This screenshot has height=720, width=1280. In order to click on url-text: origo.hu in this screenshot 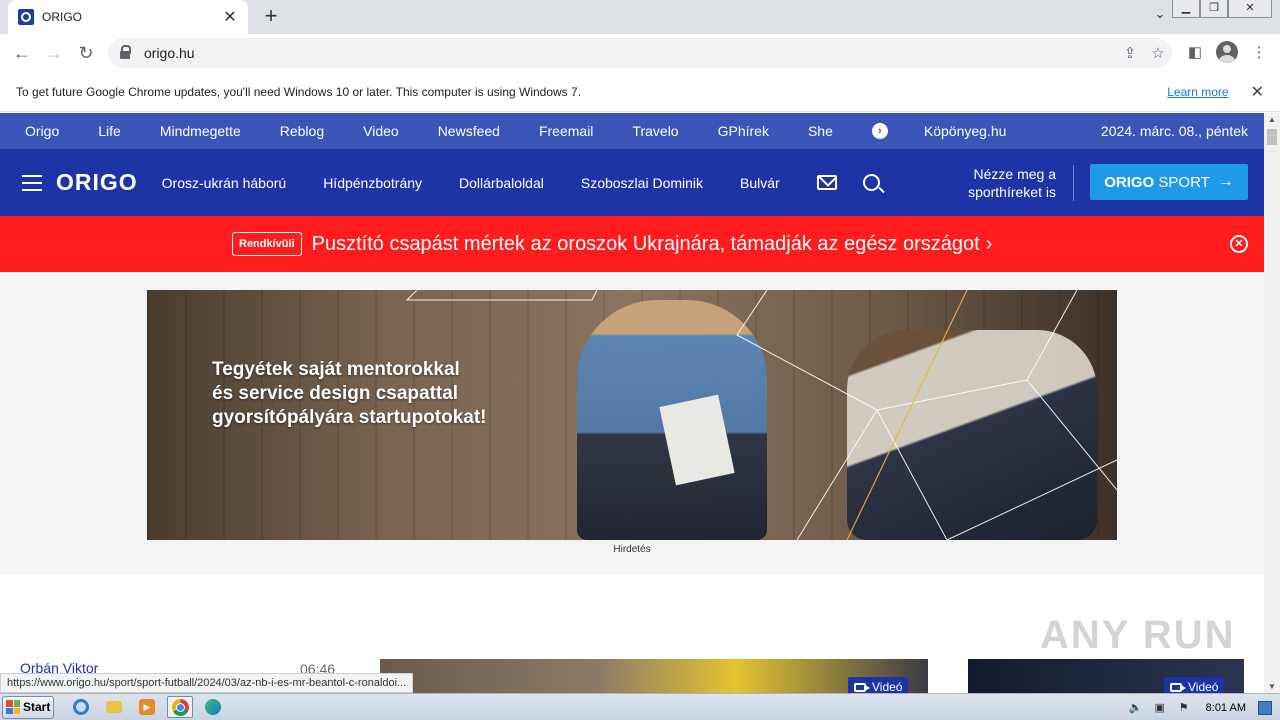, I will do `click(630, 53)`.